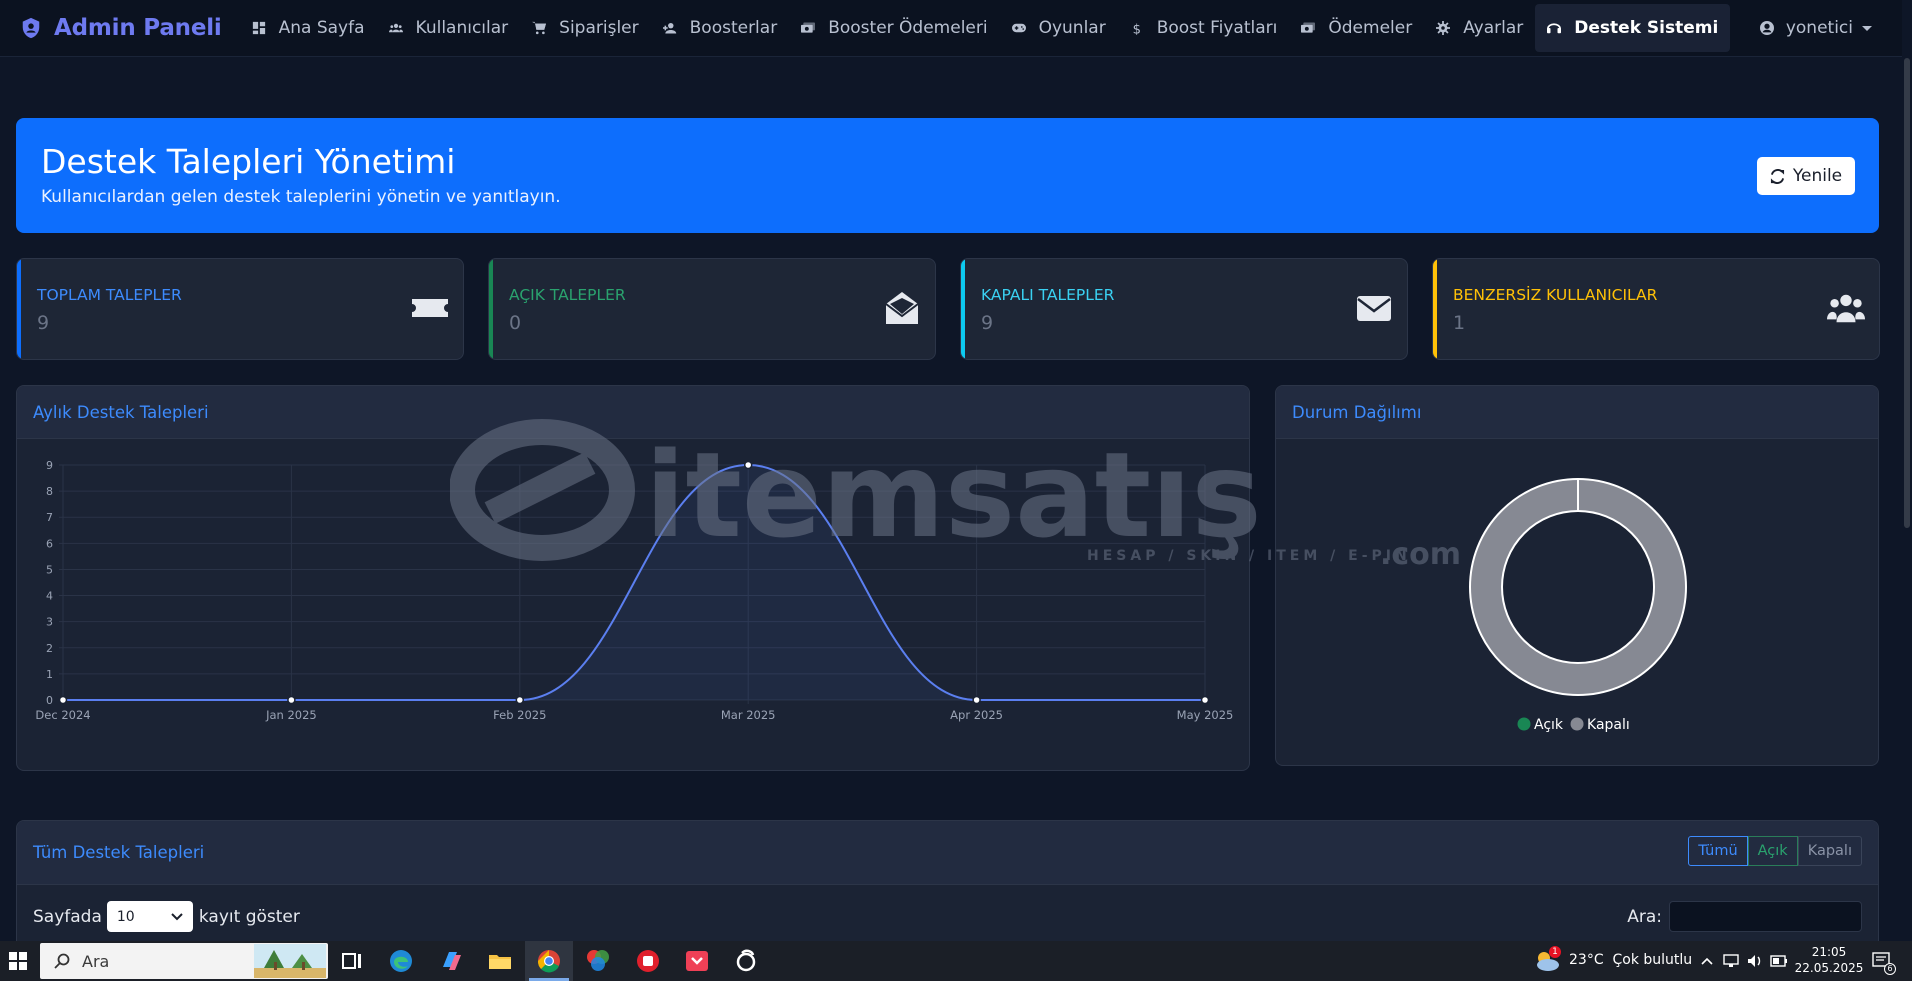 This screenshot has width=1912, height=981. I want to click on y-tick-label: 2, so click(49, 648).